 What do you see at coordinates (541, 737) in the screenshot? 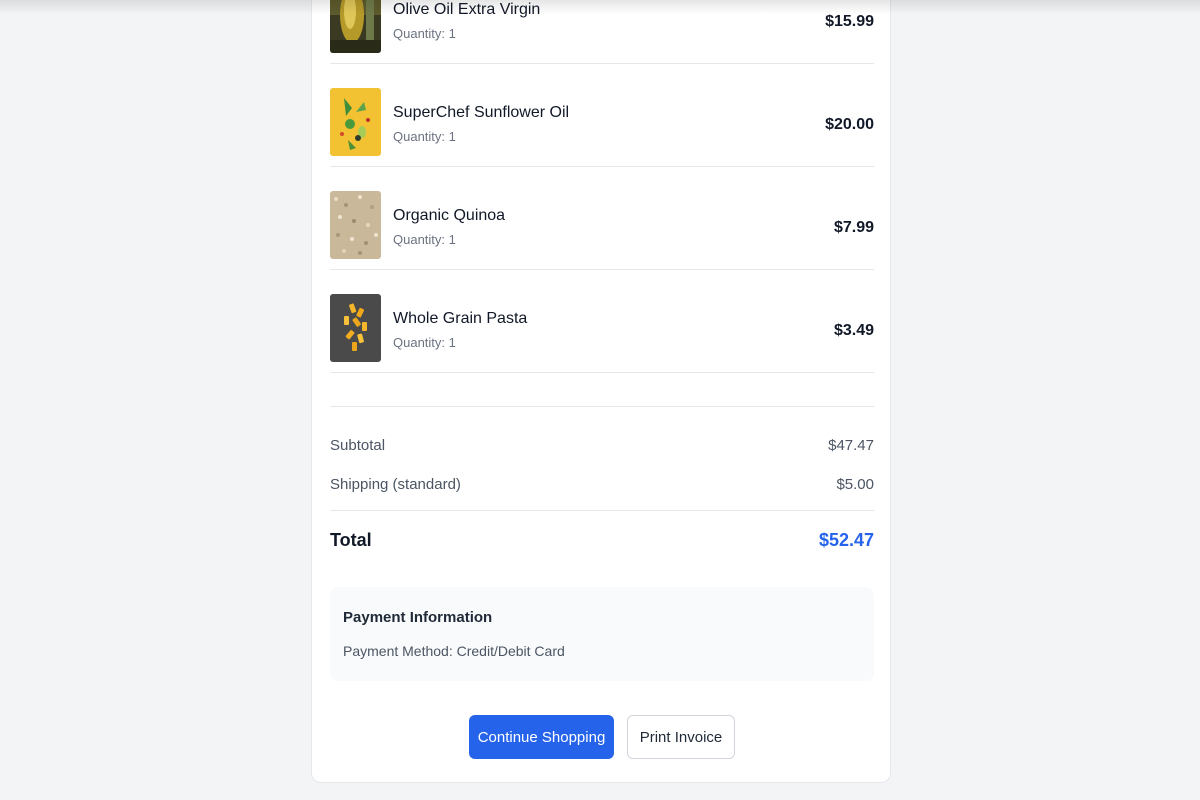
I see `continue-shopping-button: Continue Shopping` at bounding box center [541, 737].